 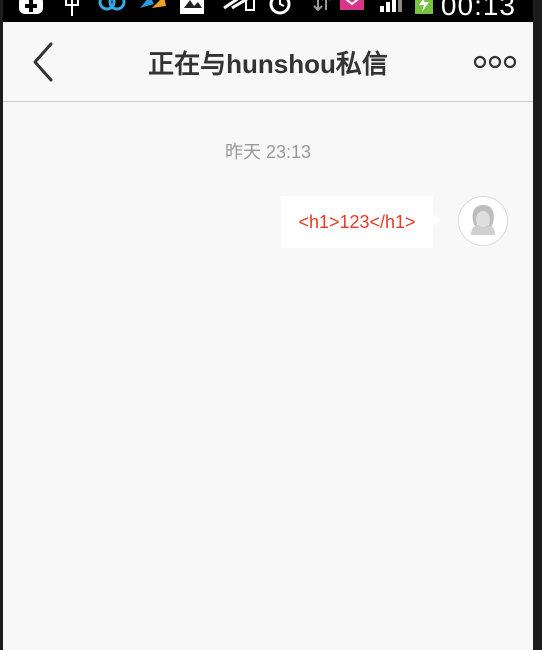 What do you see at coordinates (392, 8) in the screenshot?
I see `cell-signal-icon` at bounding box center [392, 8].